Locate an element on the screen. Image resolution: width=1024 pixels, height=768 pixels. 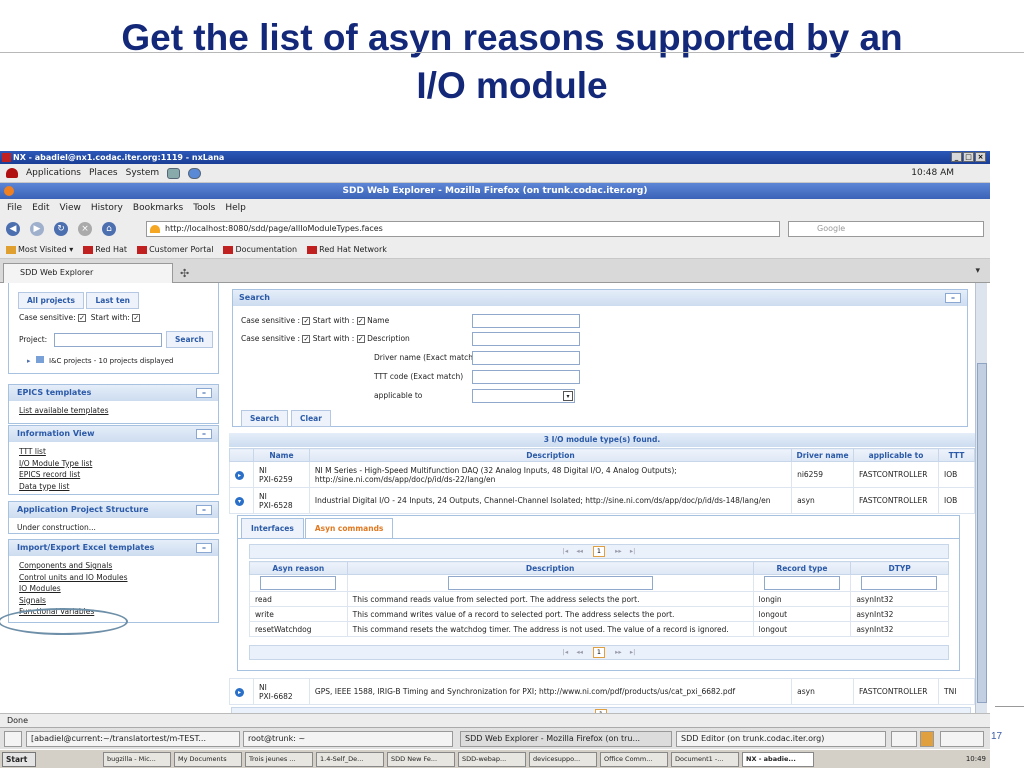
menu-applications: Applications is located at coordinates (53, 173).